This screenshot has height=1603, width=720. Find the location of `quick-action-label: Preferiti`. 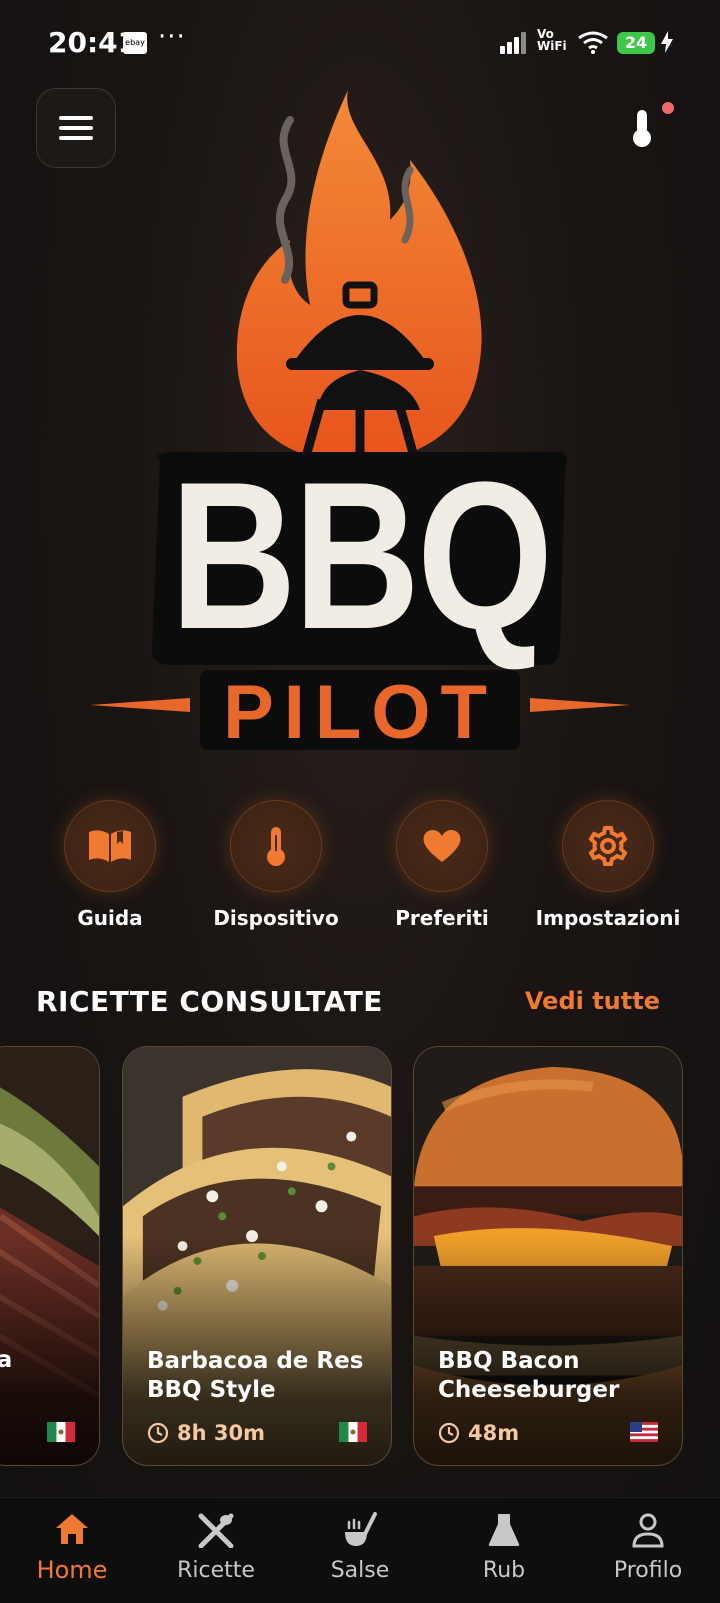

quick-action-label: Preferiti is located at coordinates (442, 918).